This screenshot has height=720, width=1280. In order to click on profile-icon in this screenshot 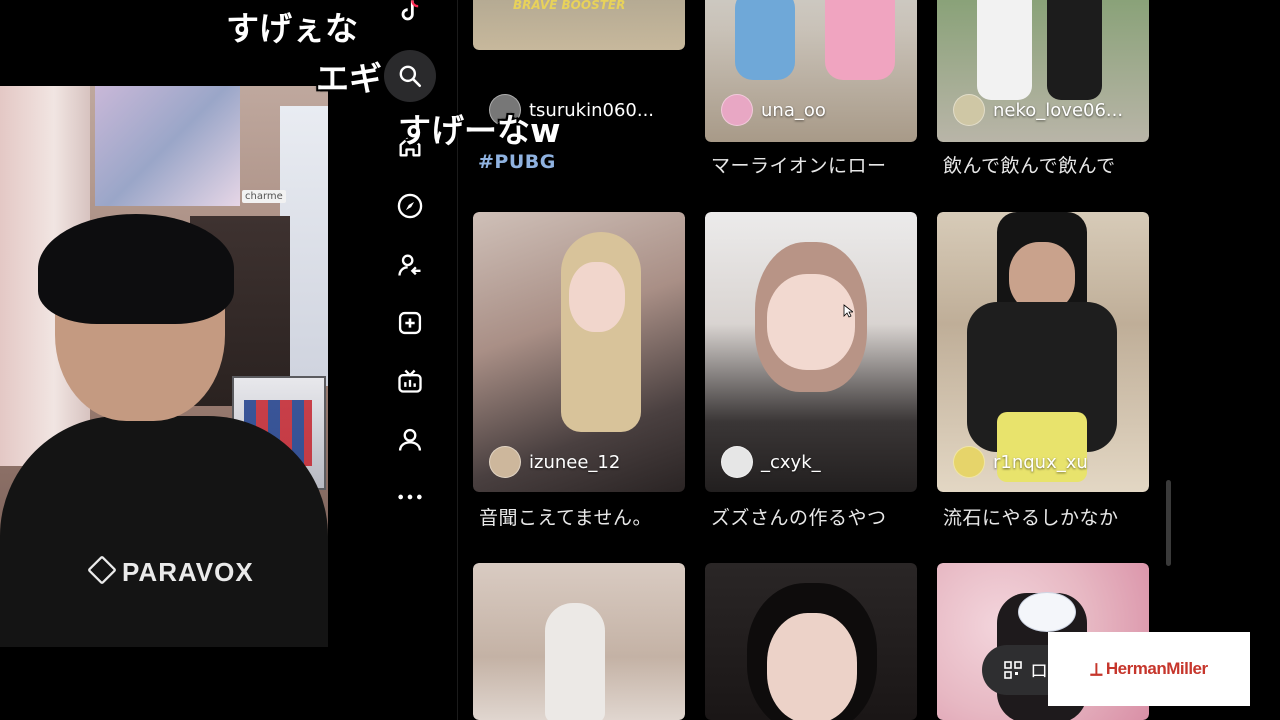, I will do `click(410, 440)`.